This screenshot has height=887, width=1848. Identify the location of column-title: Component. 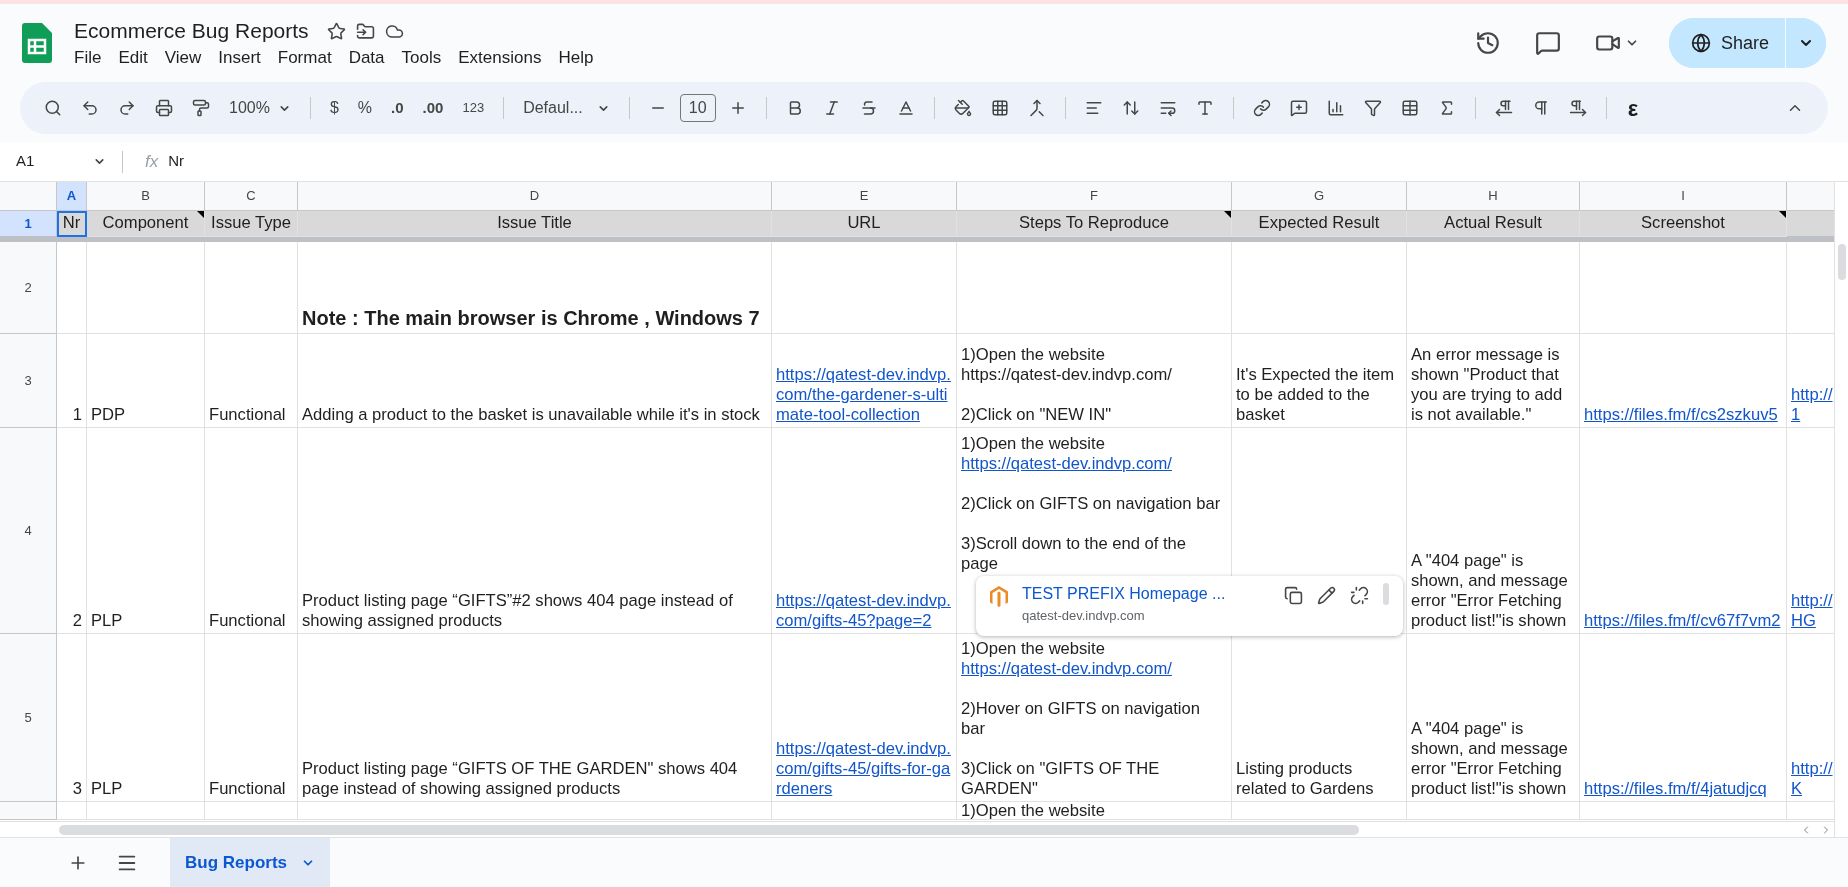
(145, 223).